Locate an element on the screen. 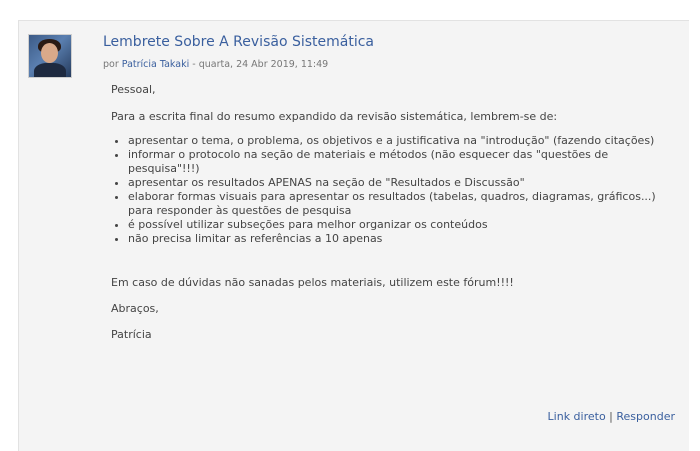 Image resolution: width=700 pixels, height=451 pixels. permalink-link: Link direto is located at coordinates (577, 416).